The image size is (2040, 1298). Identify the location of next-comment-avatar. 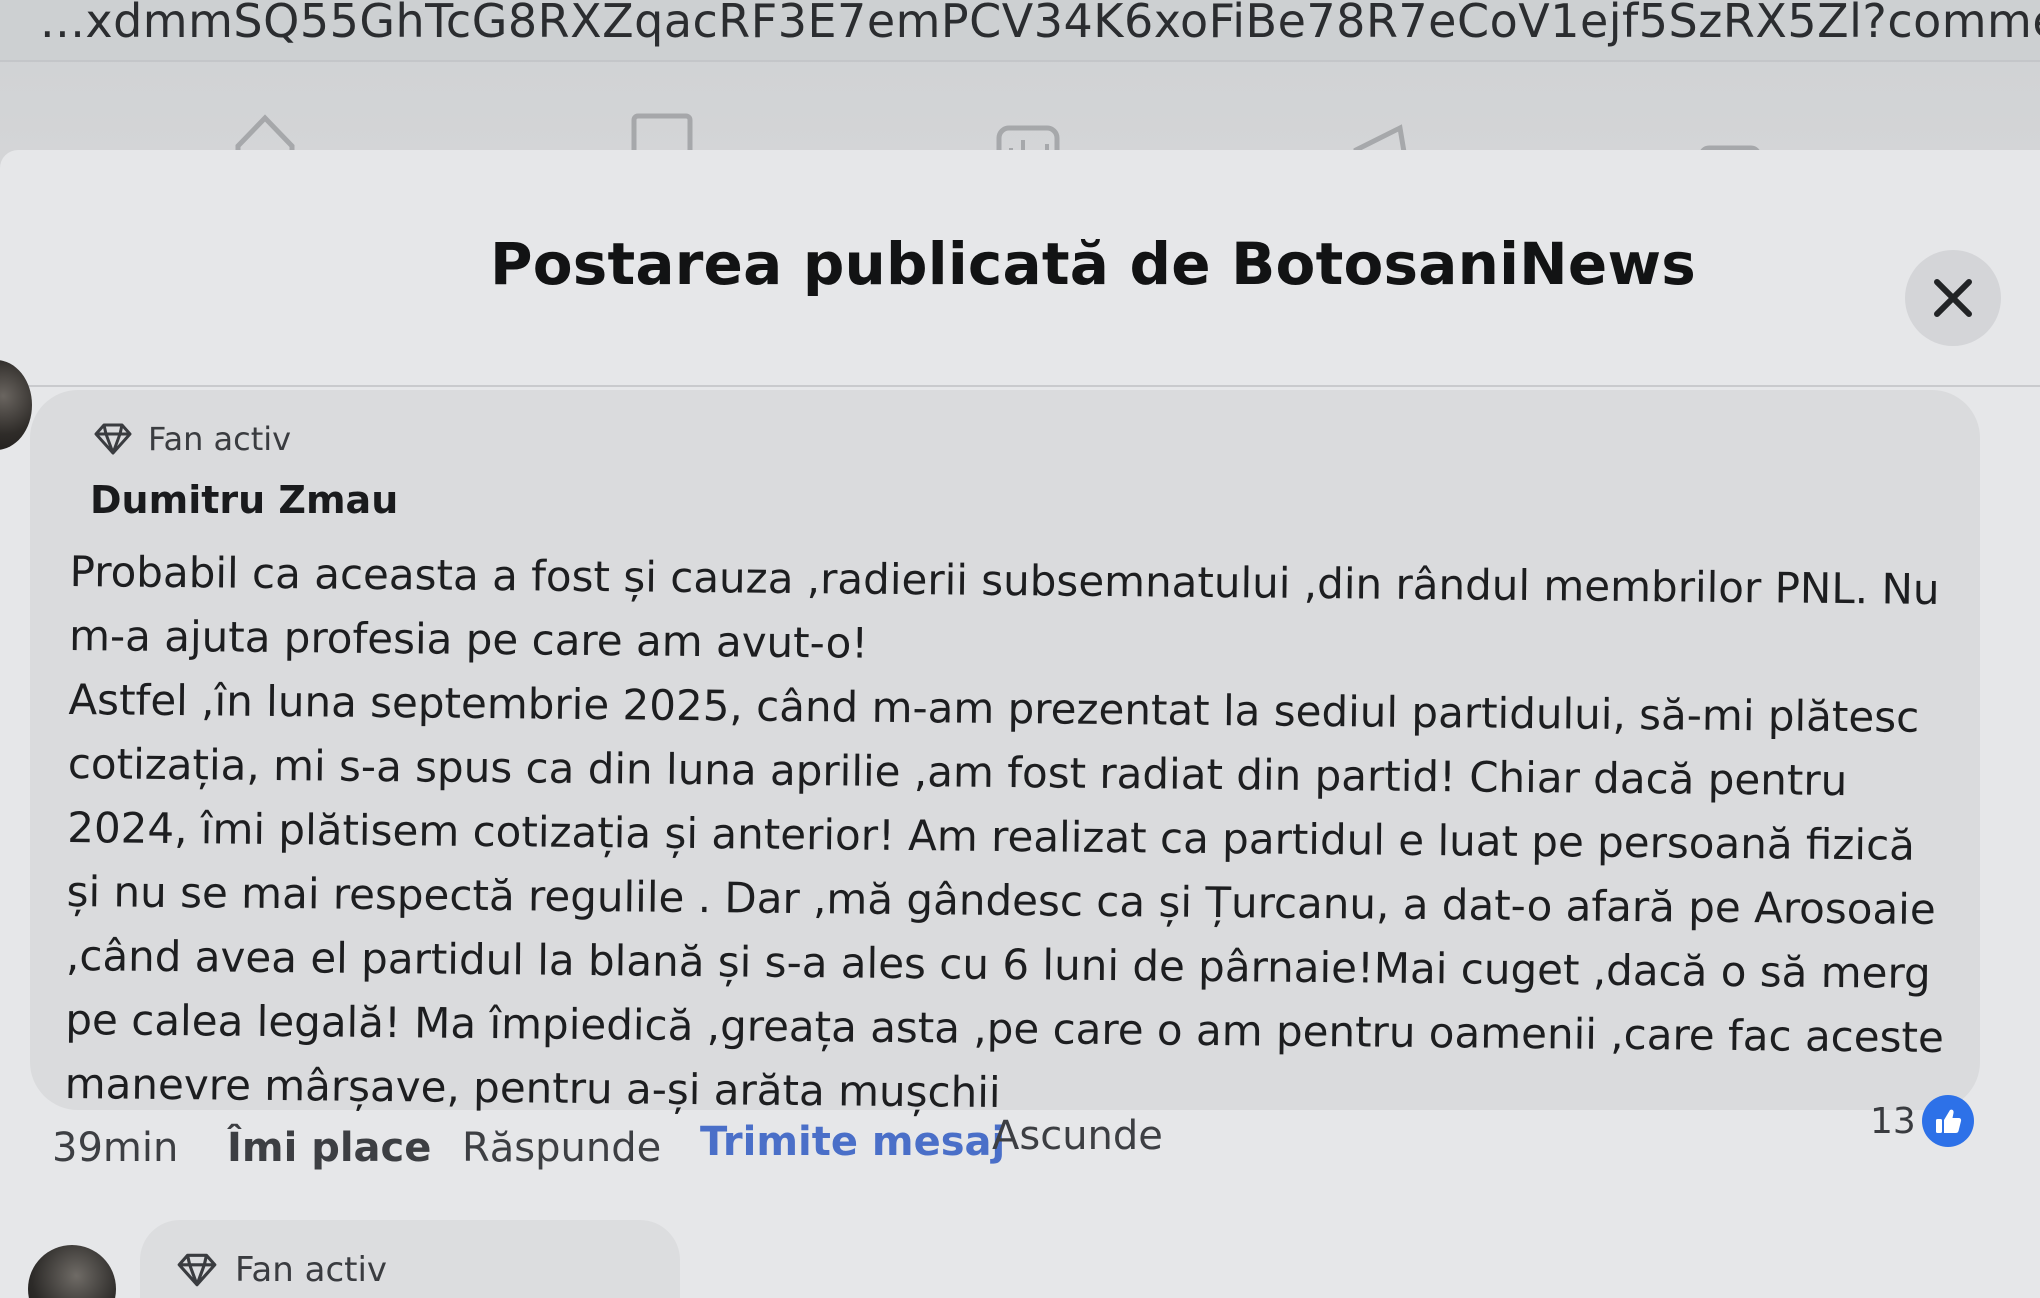
(72, 1271).